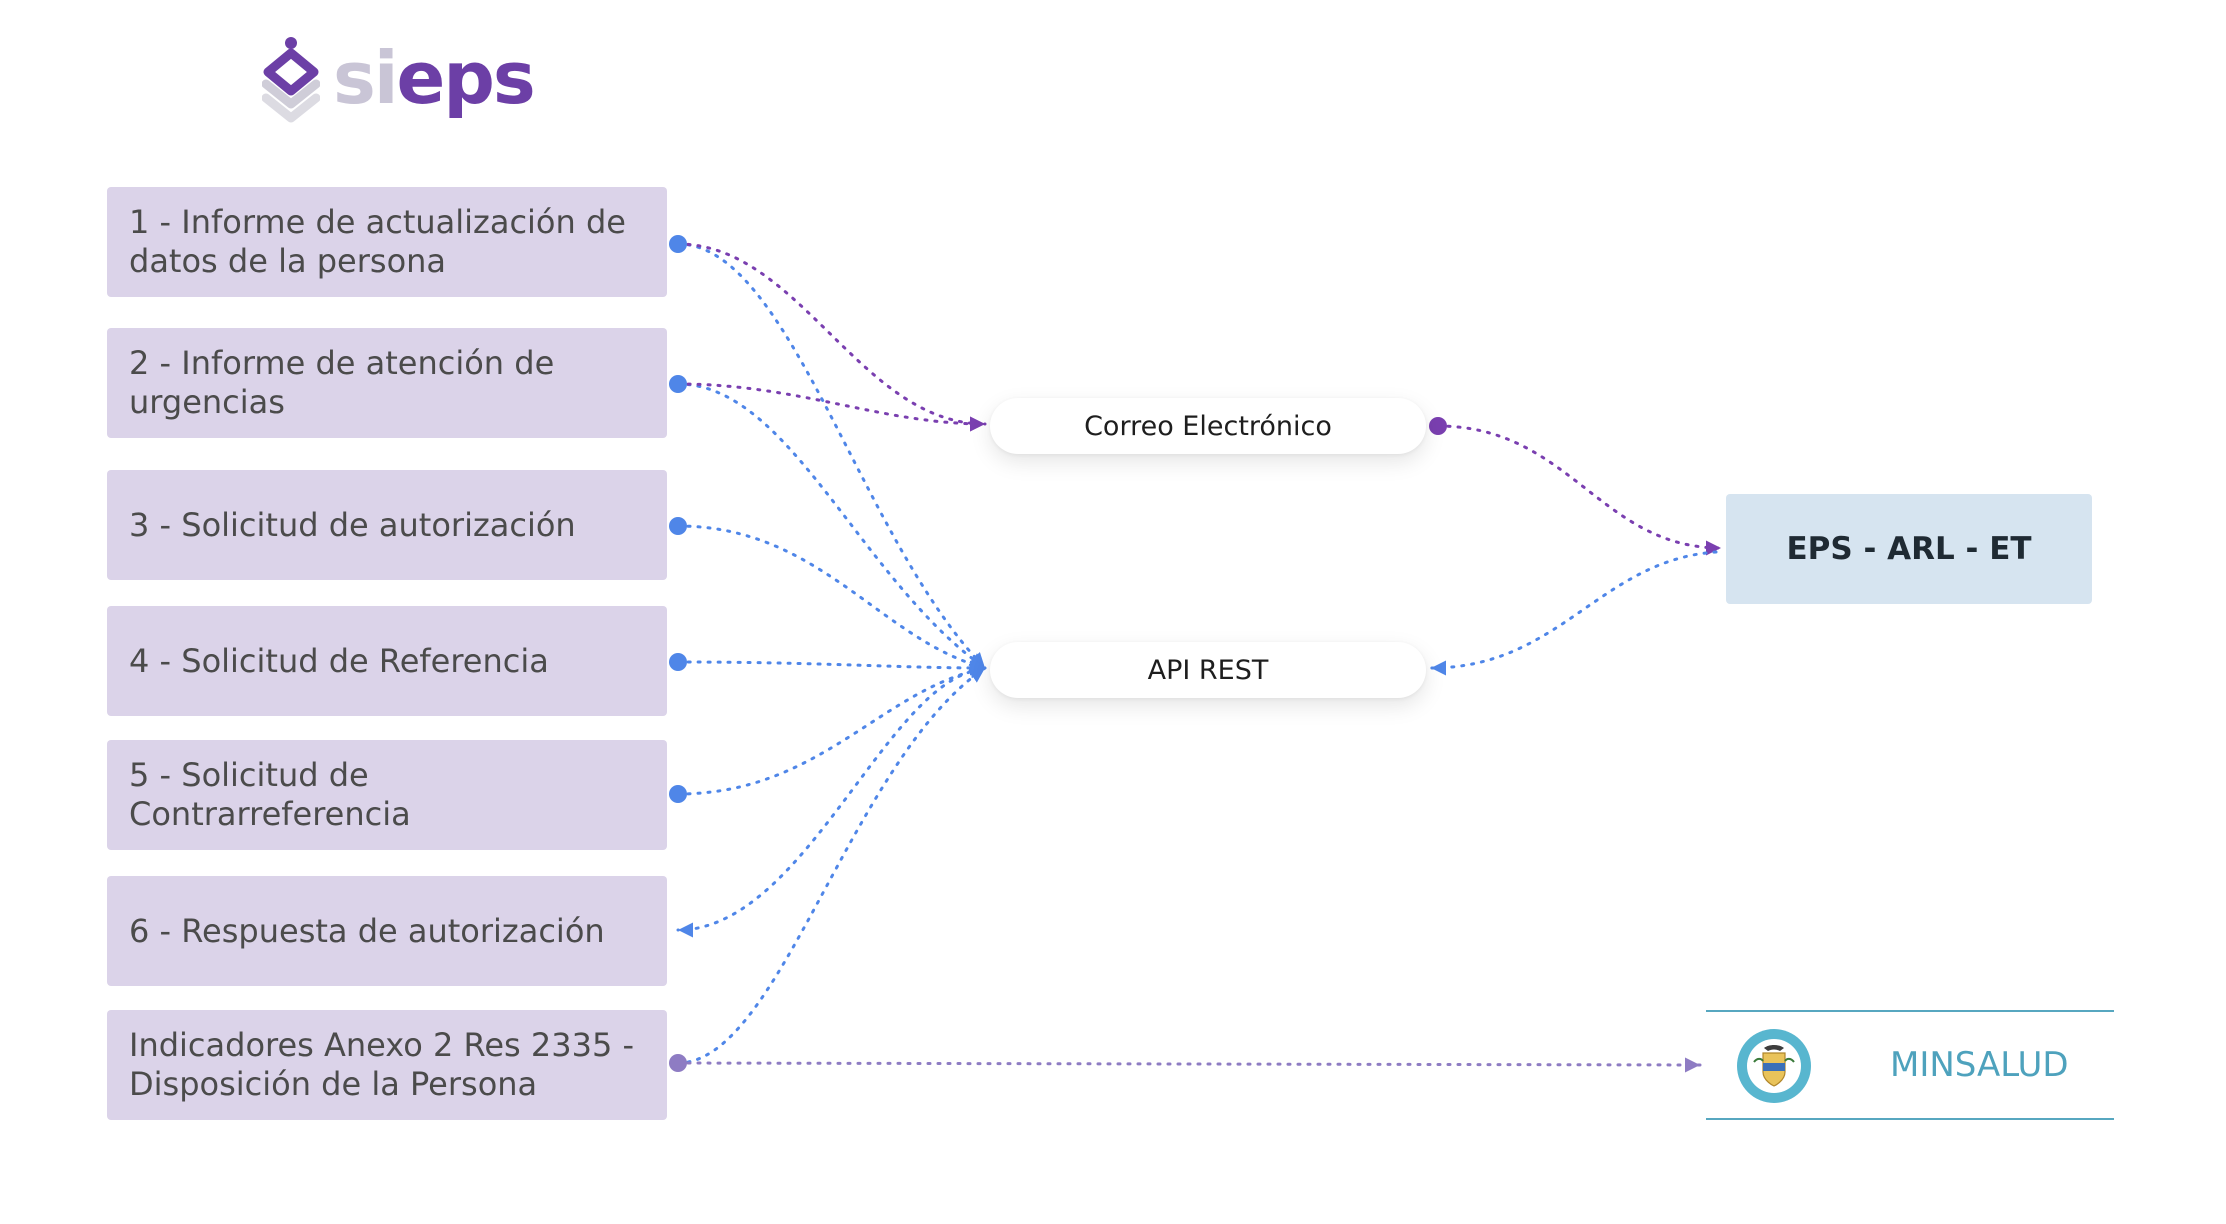 The image size is (2226, 1224). I want to click on connector-item7-minsalud, so click(1189, 1065).